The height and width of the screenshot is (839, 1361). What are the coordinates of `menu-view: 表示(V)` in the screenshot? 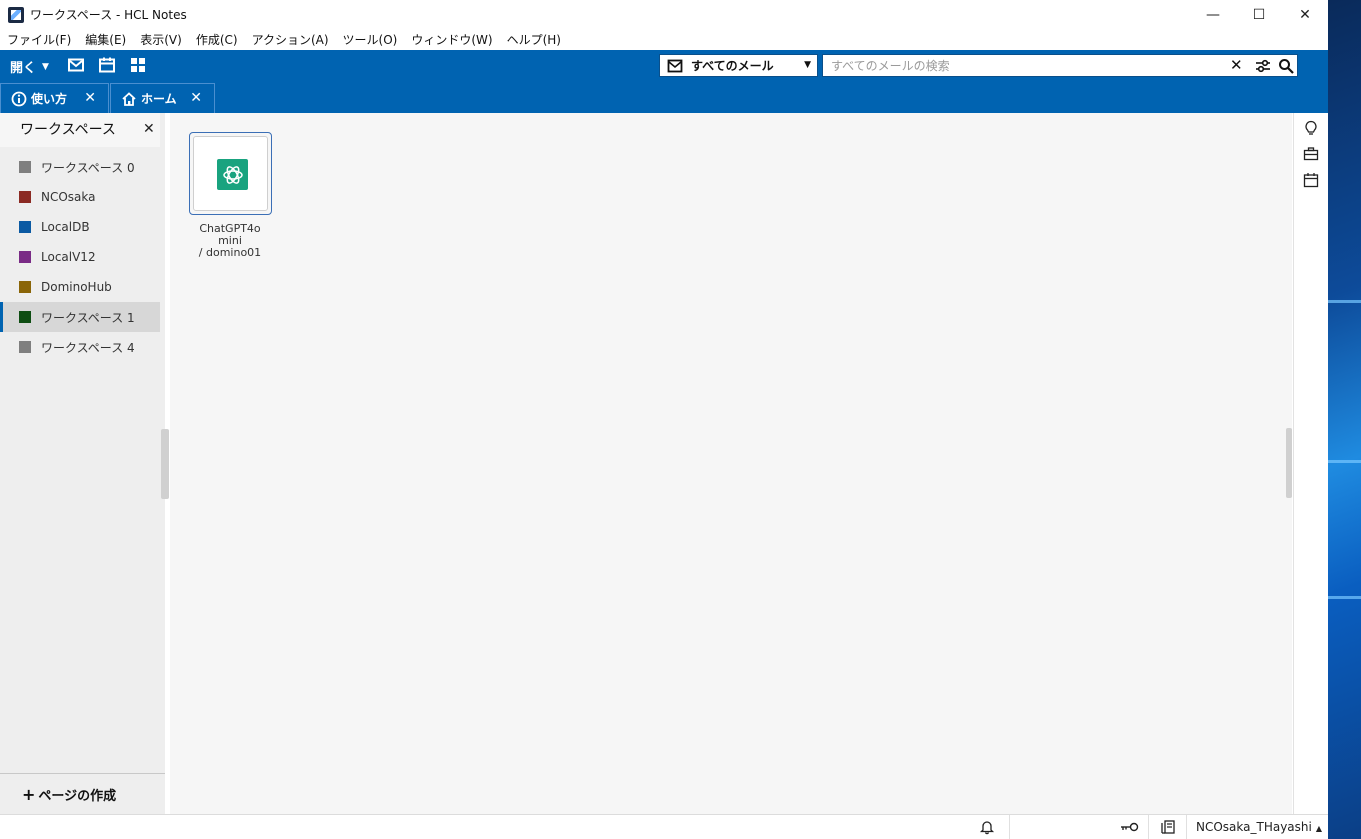 It's located at (161, 39).